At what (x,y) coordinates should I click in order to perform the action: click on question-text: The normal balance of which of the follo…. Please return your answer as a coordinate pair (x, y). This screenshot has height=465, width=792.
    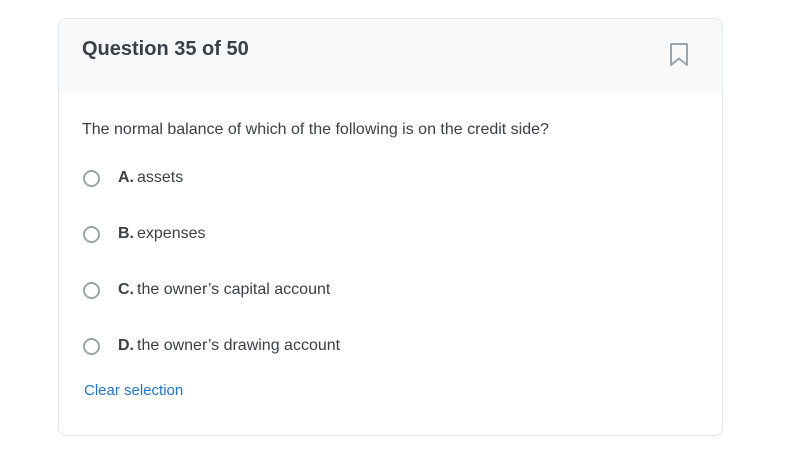
    Looking at the image, I should click on (315, 129).